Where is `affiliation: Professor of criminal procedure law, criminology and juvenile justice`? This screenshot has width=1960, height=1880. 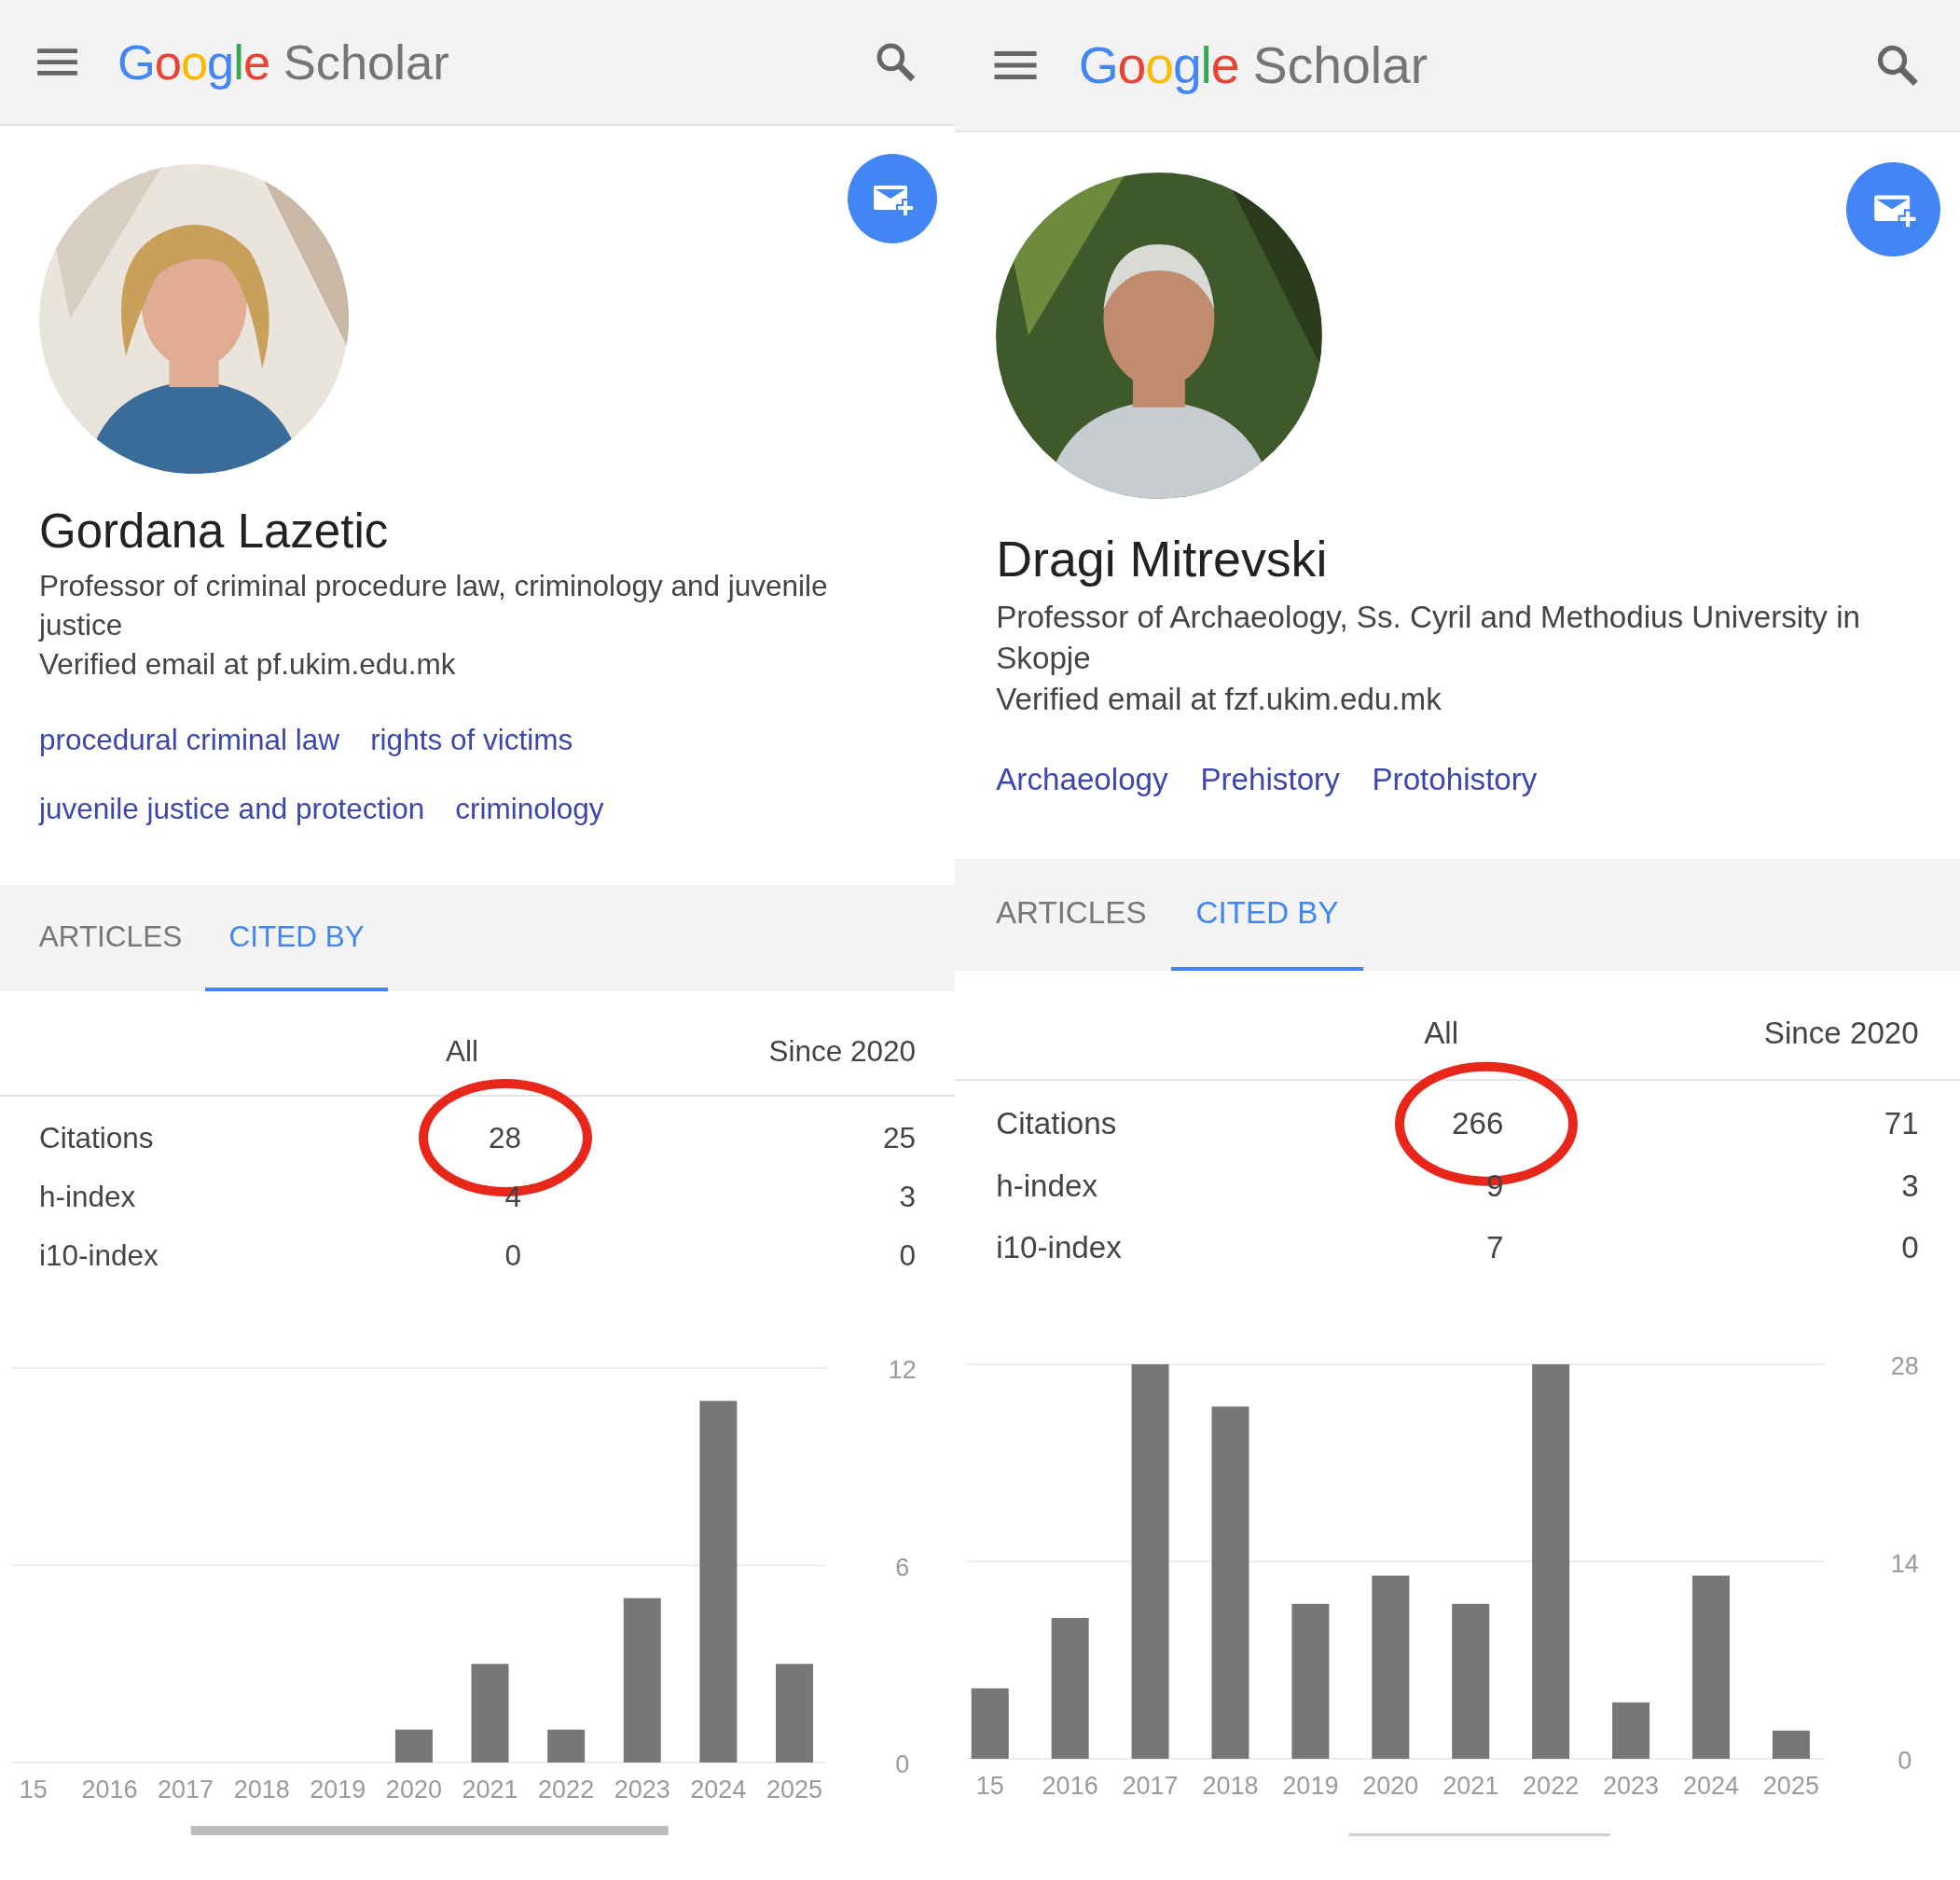 affiliation: Professor of criminal procedure law, criminology and juvenile justice is located at coordinates (434, 605).